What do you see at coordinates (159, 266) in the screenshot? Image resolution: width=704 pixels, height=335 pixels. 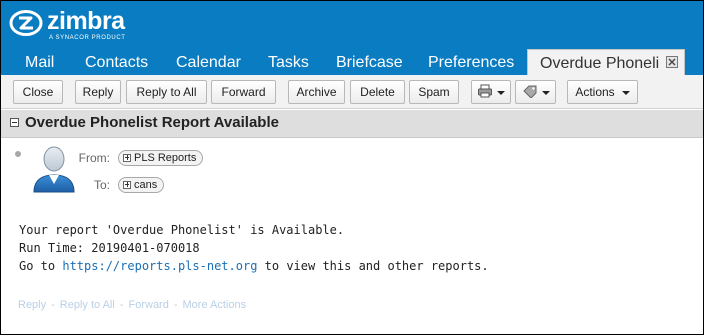 I see `reports-link: https://reports.pls-net.org` at bounding box center [159, 266].